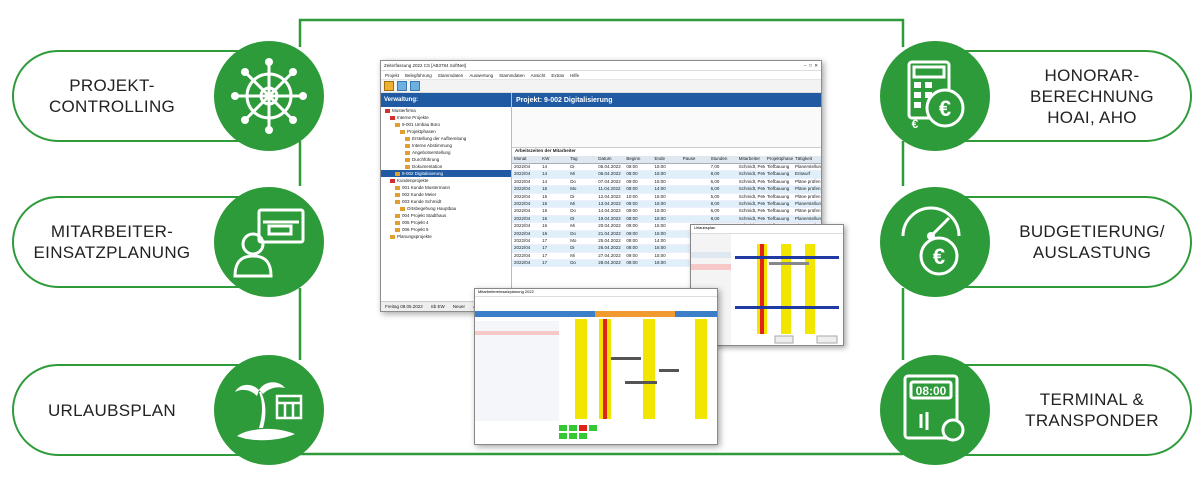  What do you see at coordinates (415, 222) in the screenshot?
I see `tree-item-label: 005 Projekt 4` at bounding box center [415, 222].